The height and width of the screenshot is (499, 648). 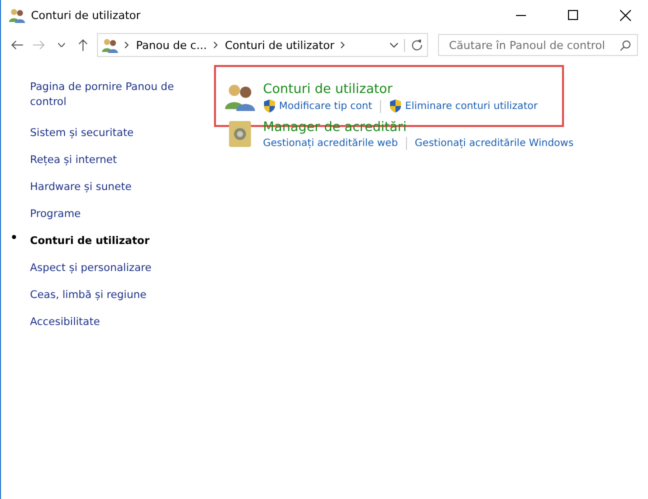 I want to click on task-link: Eliminare conturi utilizator, so click(x=463, y=106).